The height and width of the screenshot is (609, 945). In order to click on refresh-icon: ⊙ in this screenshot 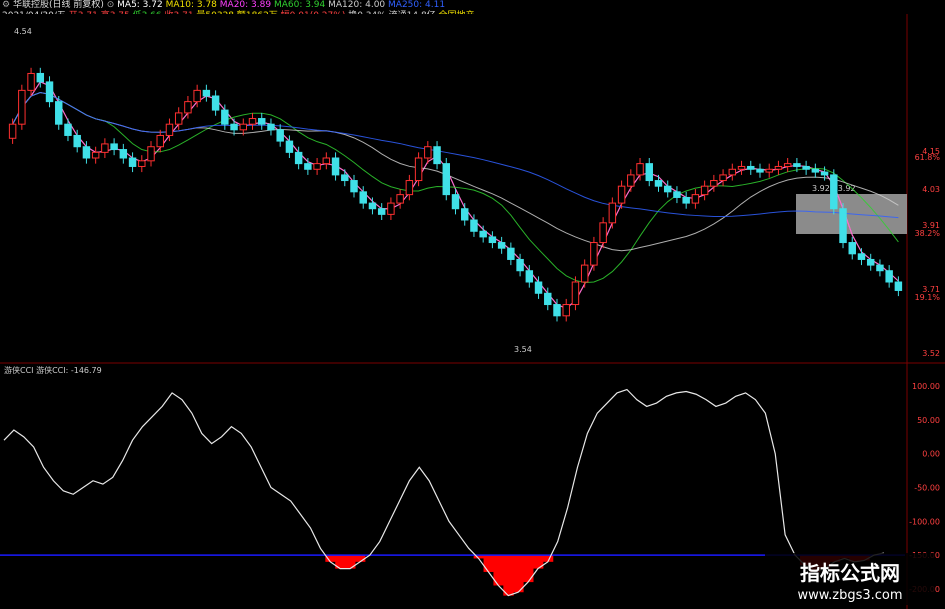, I will do `click(111, 5)`.